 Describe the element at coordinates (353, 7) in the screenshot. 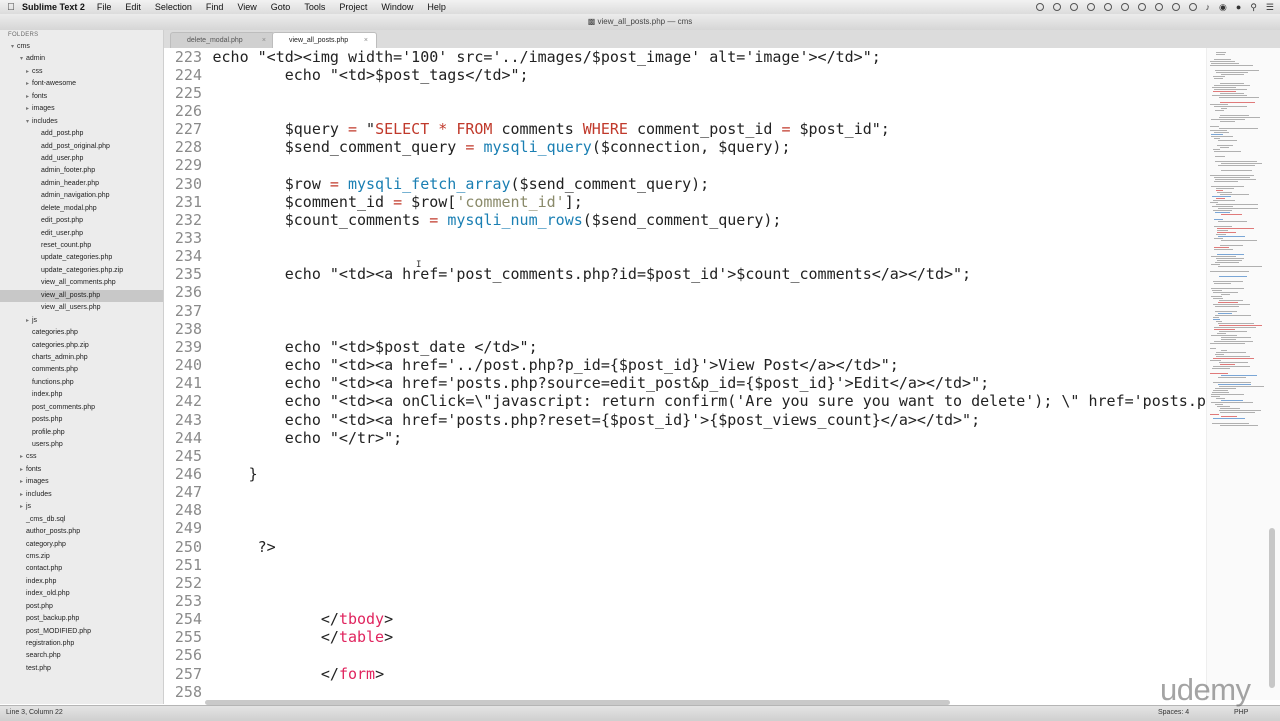

I see `menu-project: Project` at that location.